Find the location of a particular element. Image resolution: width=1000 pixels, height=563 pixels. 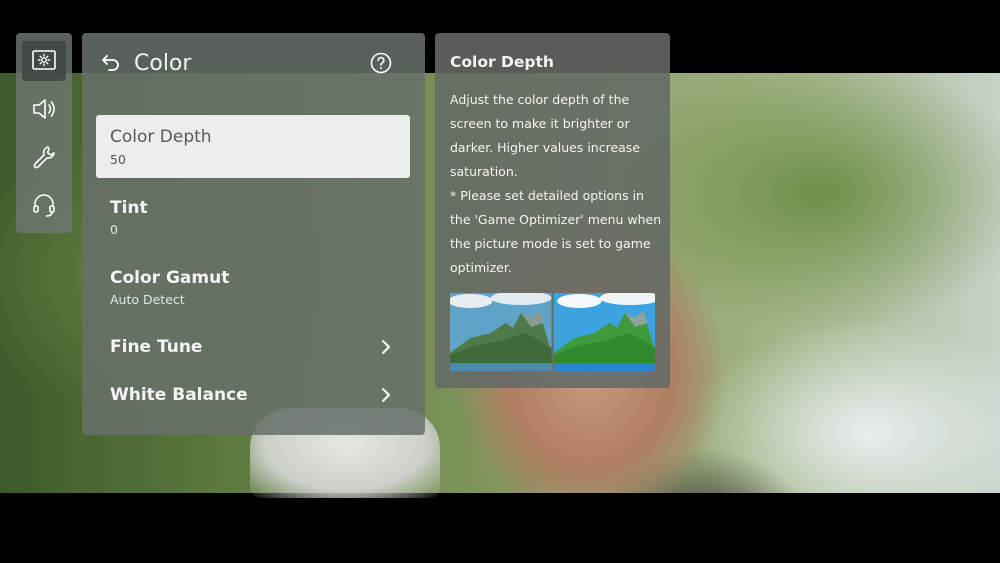

speaker-icon is located at coordinates (44, 109).